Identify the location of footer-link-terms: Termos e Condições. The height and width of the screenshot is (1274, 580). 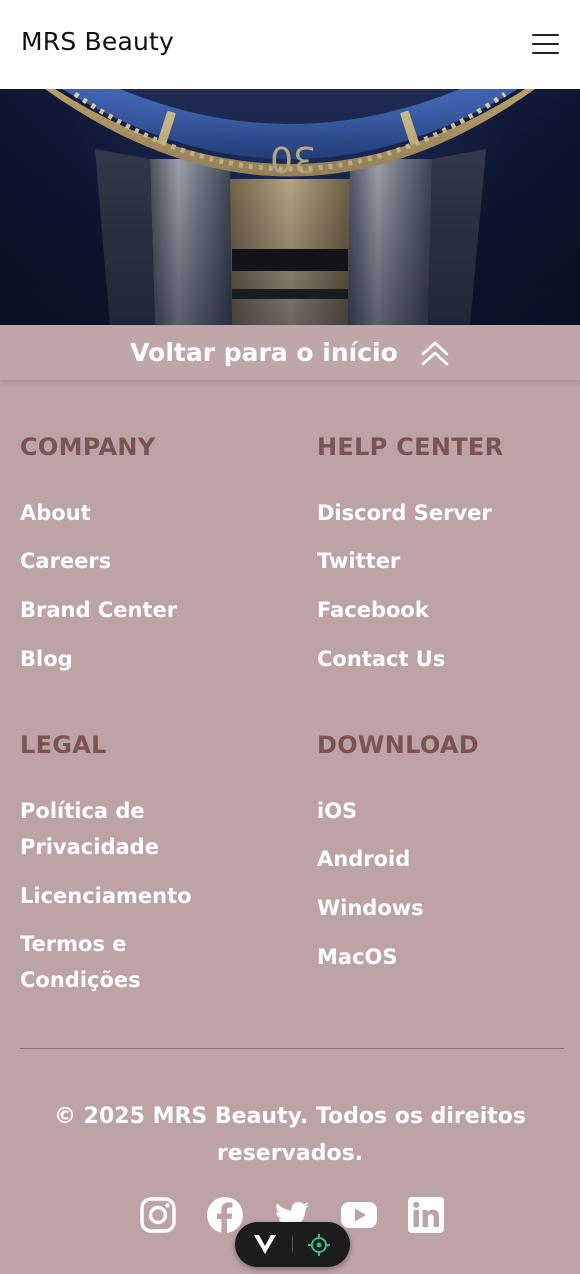
(120, 962).